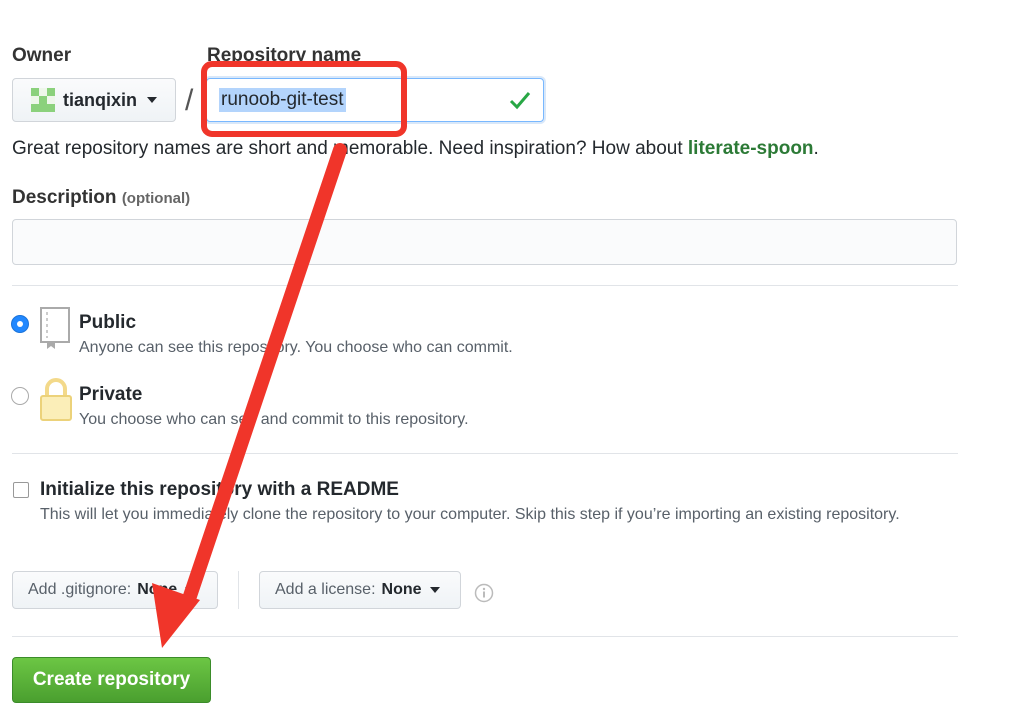 This screenshot has height=707, width=1012. What do you see at coordinates (484, 242) in the screenshot?
I see `description-input` at bounding box center [484, 242].